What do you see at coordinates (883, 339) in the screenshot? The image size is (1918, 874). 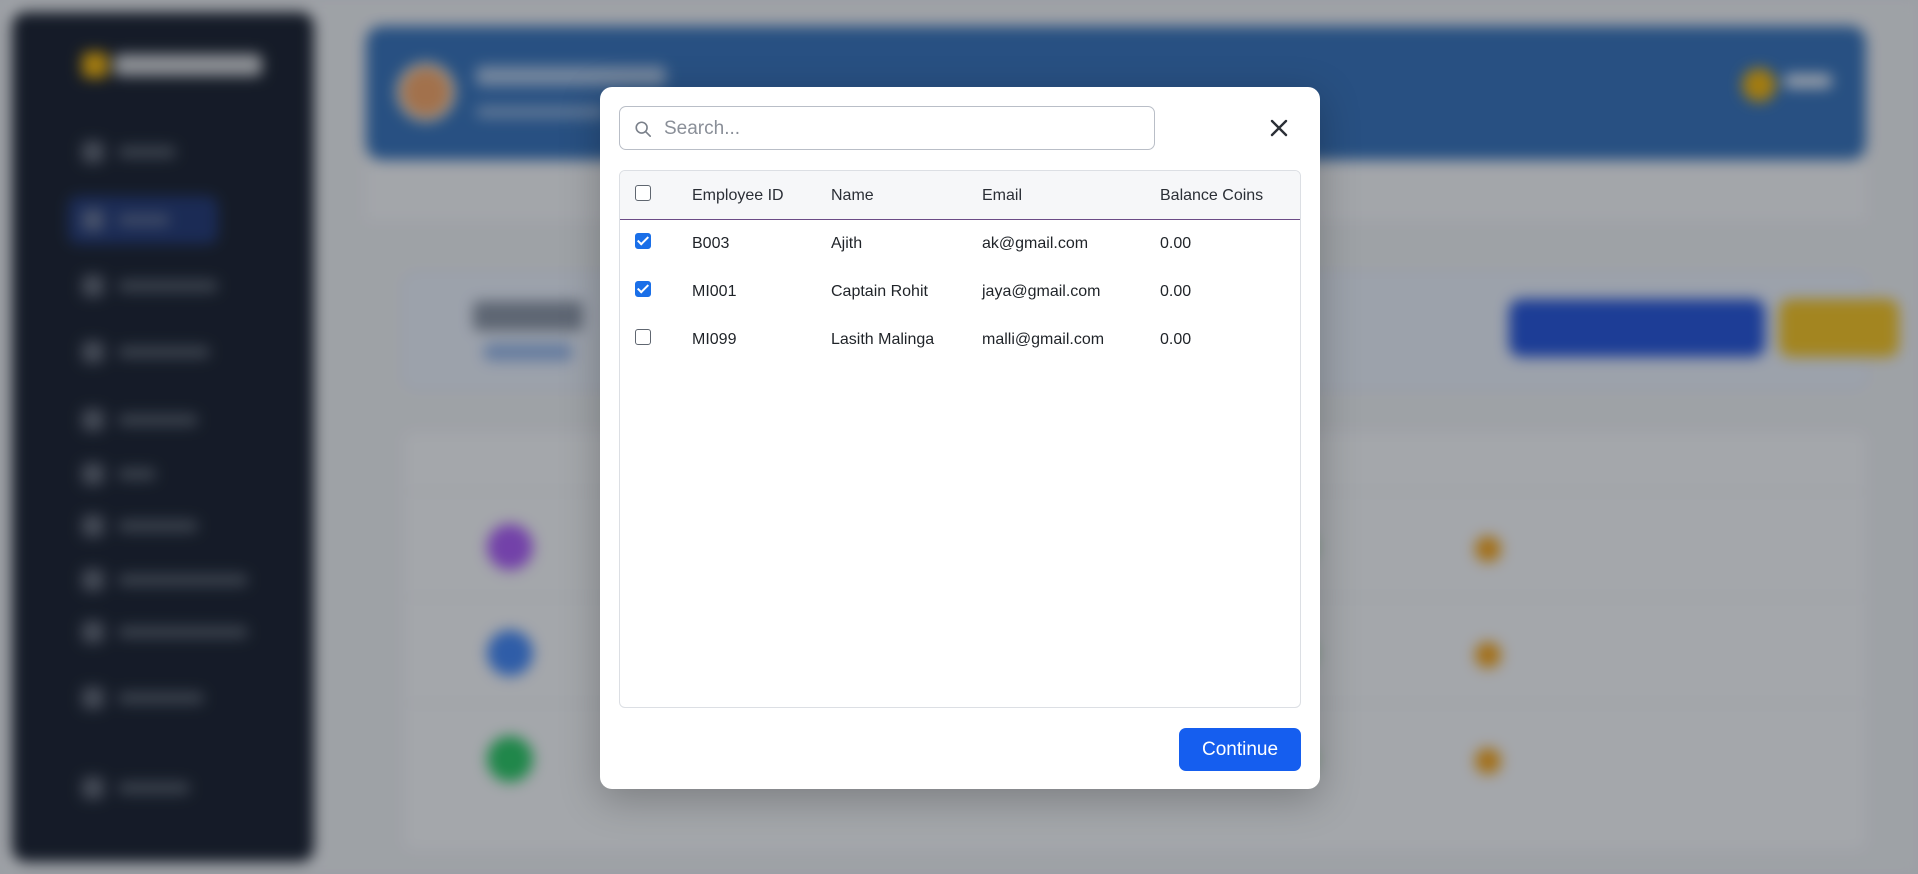 I see `name-cell: Lasith Malinga` at bounding box center [883, 339].